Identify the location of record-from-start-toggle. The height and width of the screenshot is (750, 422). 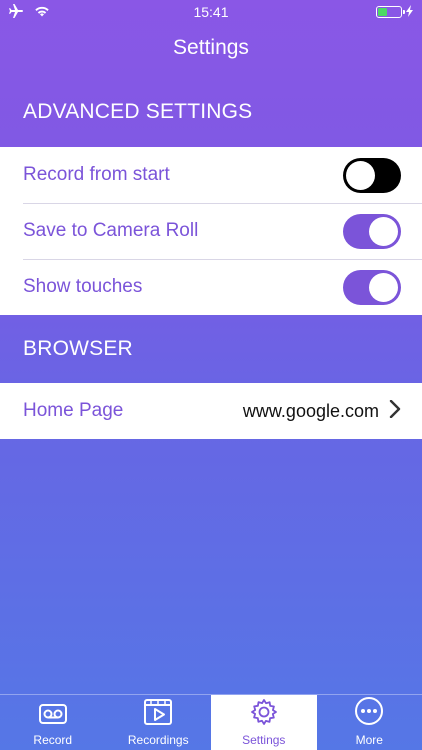
(372, 175).